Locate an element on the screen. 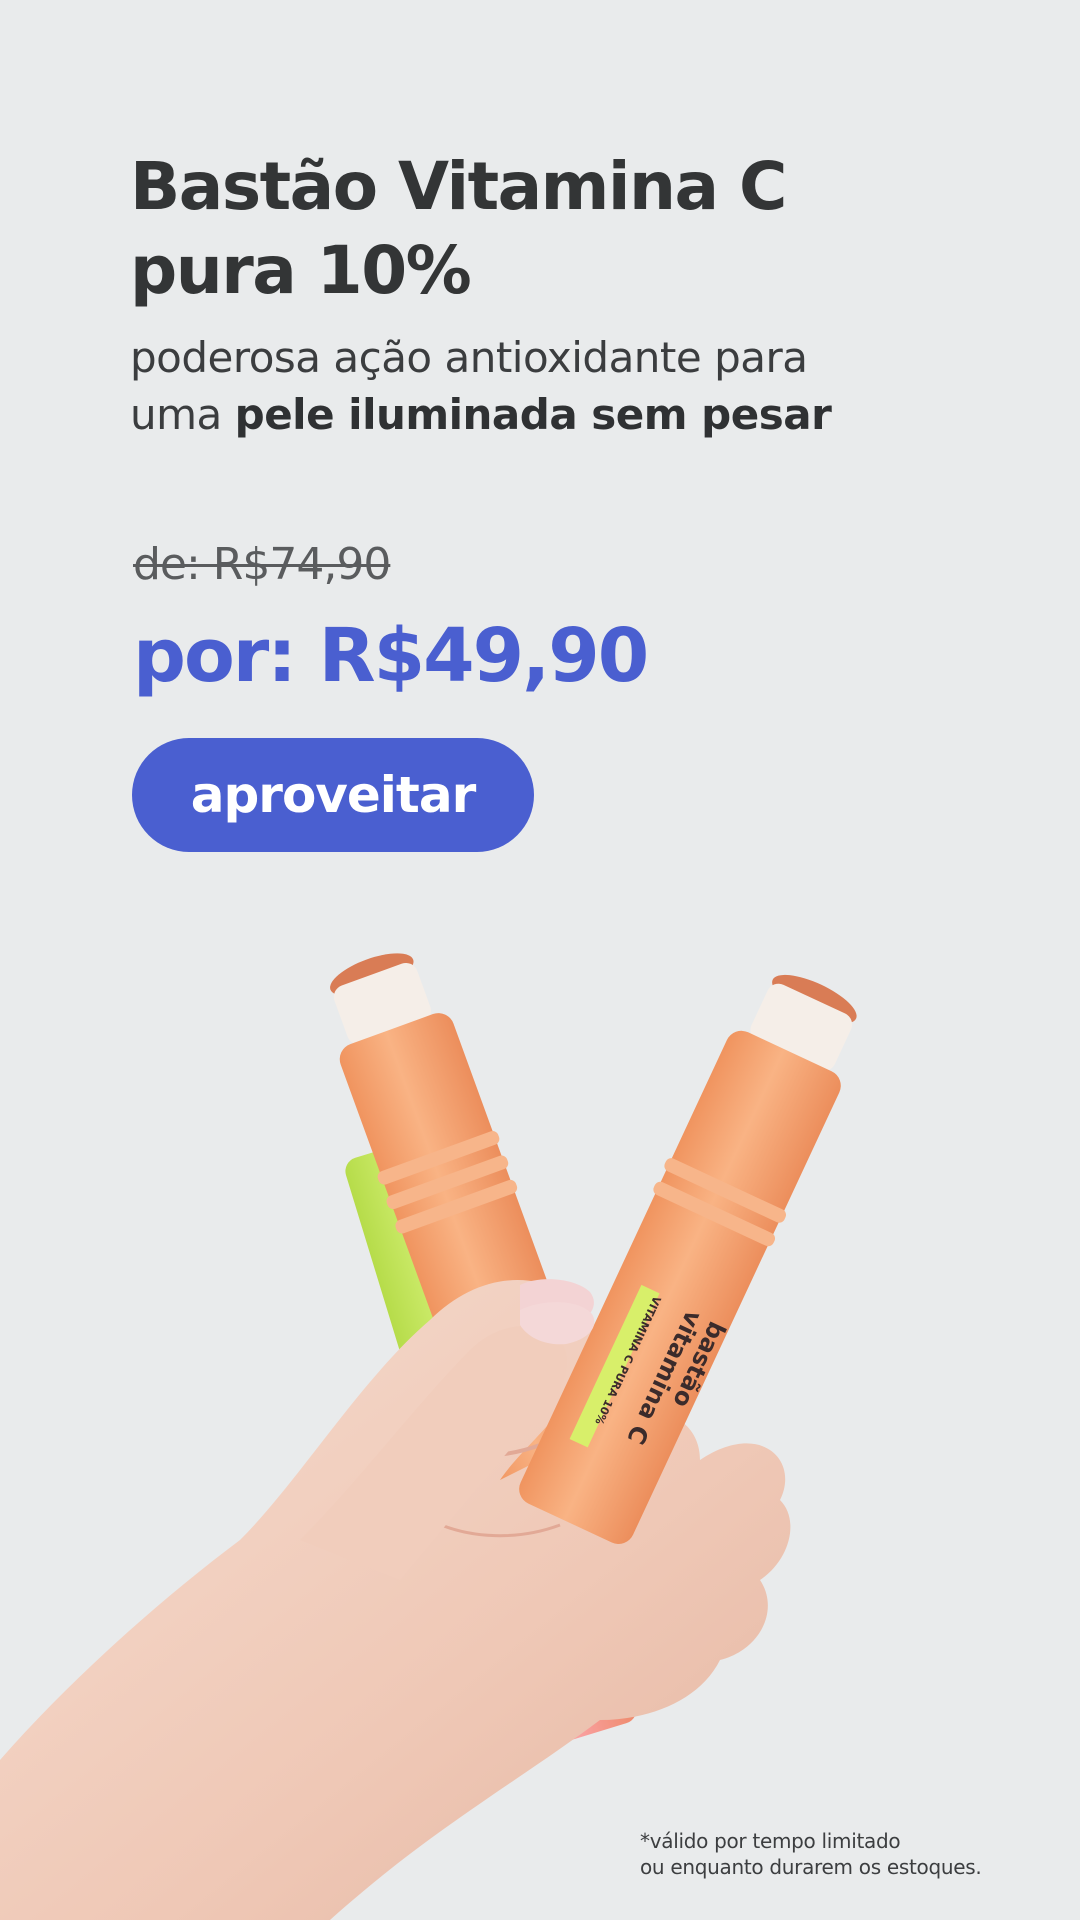  subtitle-line2: uma pele iluminada sem pesar is located at coordinates (570, 414).